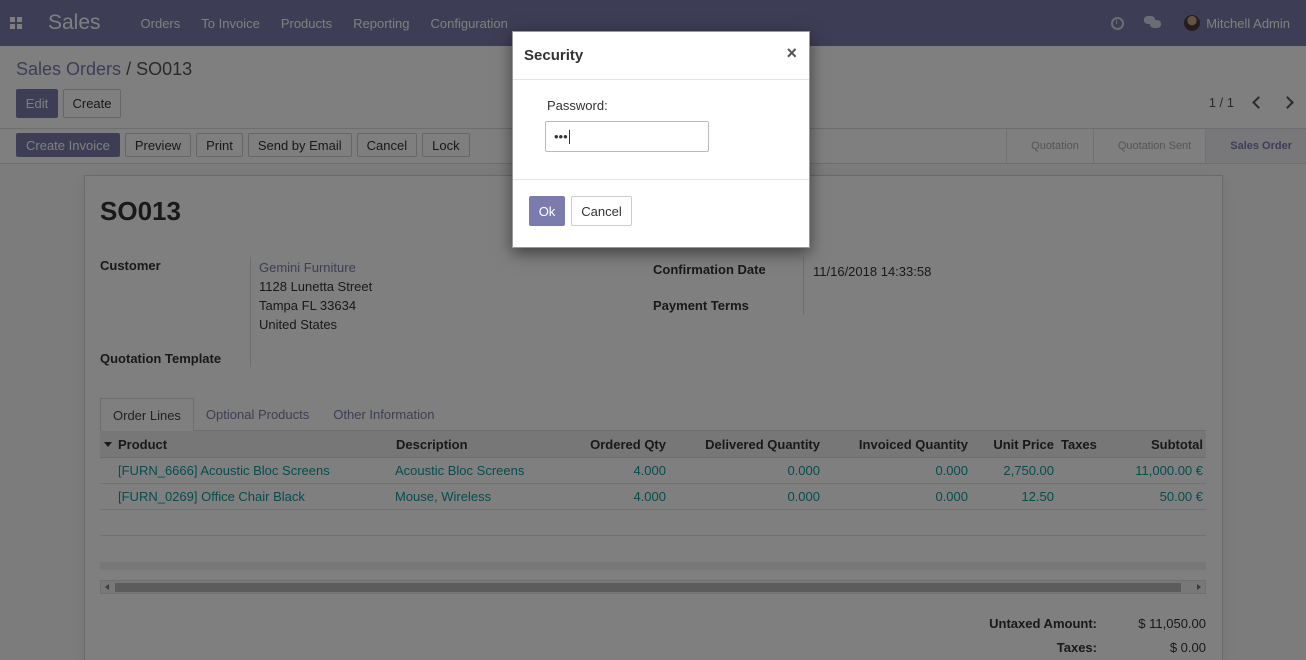 This screenshot has width=1306, height=660. Describe the element at coordinates (561, 136) in the screenshot. I see `password-masked-value: •••` at that location.